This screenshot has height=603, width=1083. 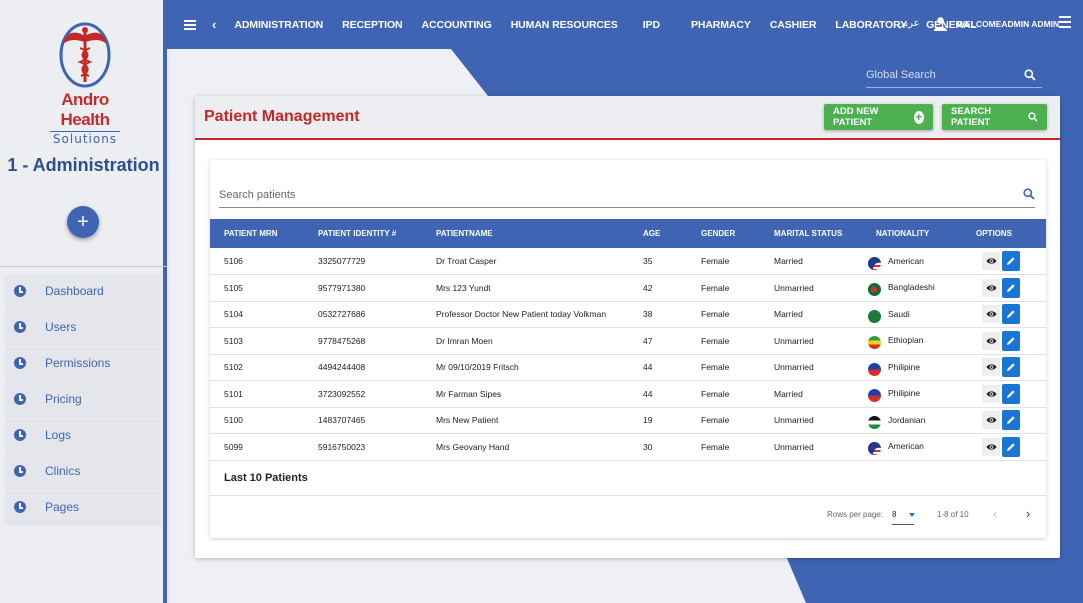 What do you see at coordinates (278, 25) in the screenshot?
I see `nav-administration: ADMINISTRATION` at bounding box center [278, 25].